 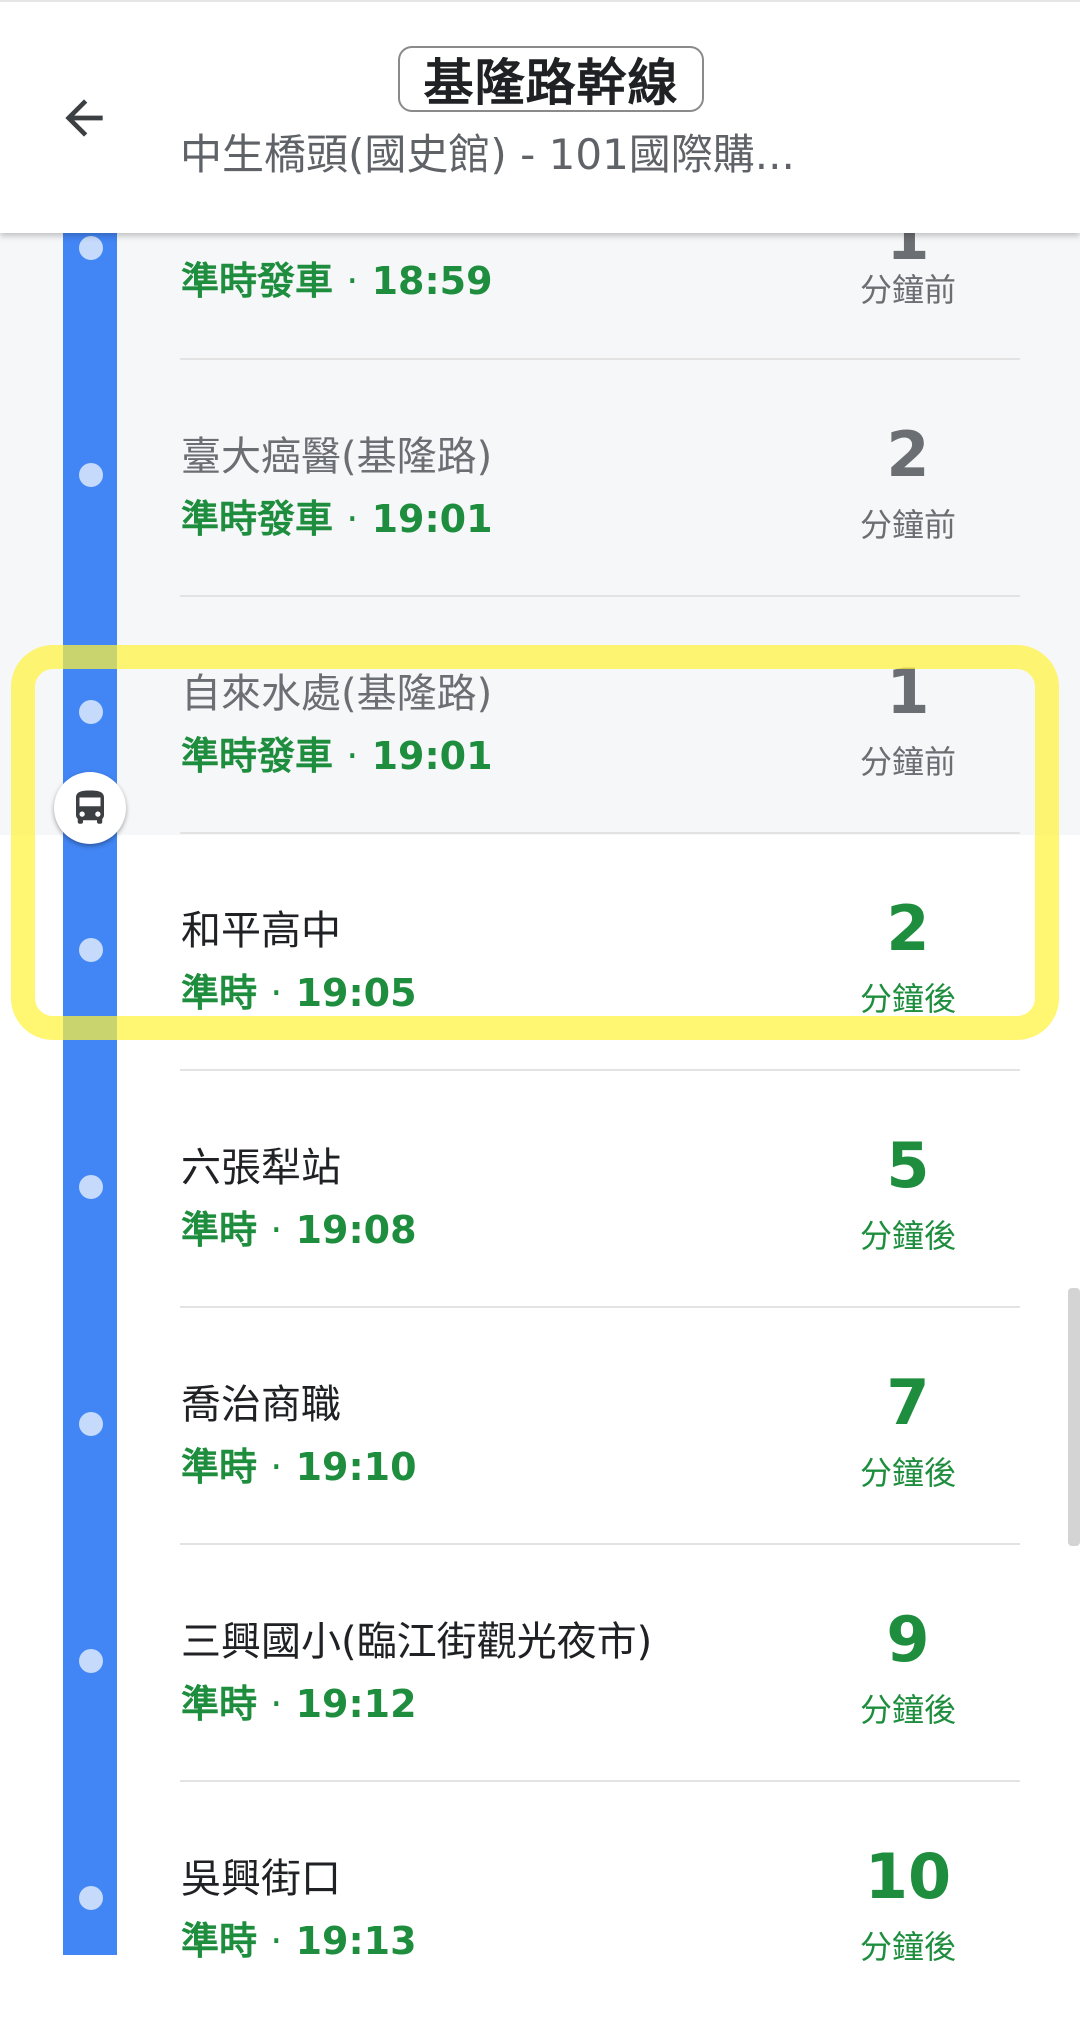 I want to click on stop-name: 自來水處(基隆路), so click(x=337, y=694).